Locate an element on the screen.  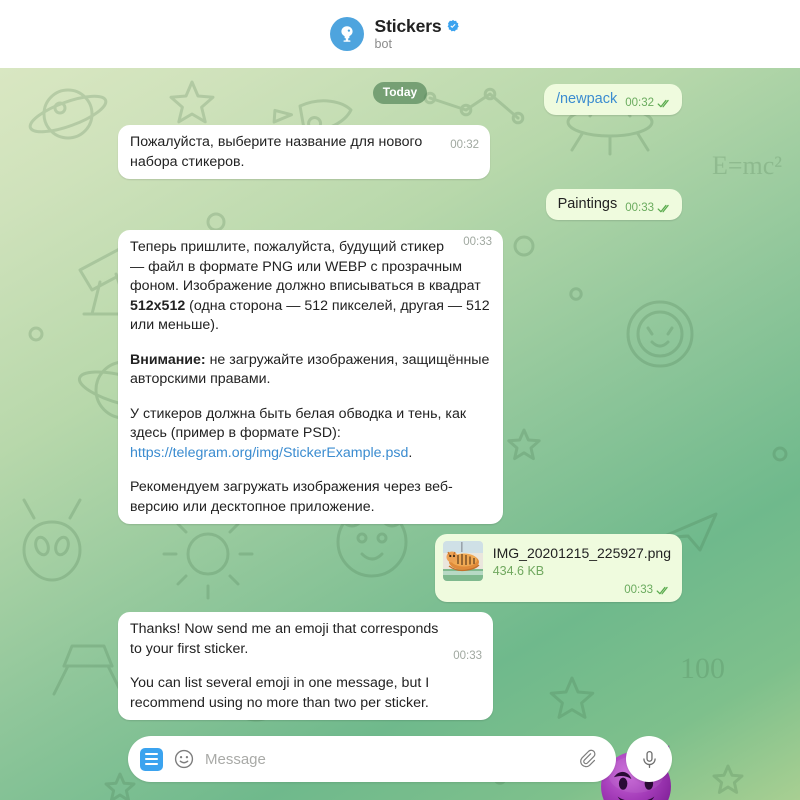
message-input is located at coordinates (387, 759).